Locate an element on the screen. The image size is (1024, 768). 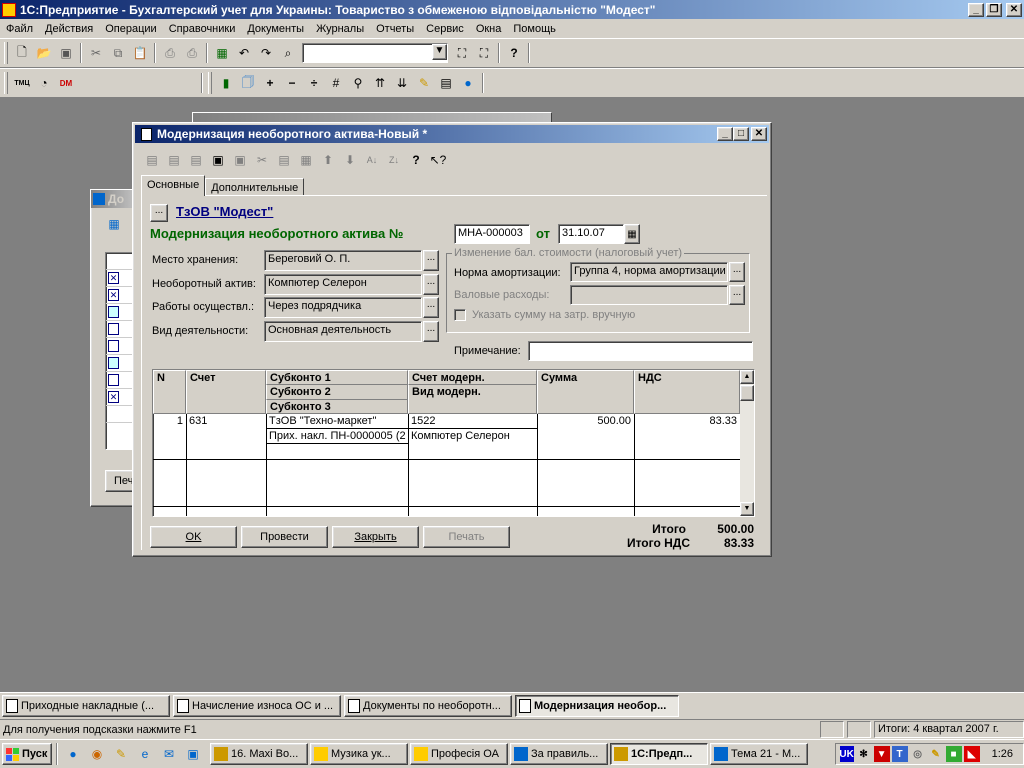
documents-window: До ▦ ✕ ✕ ✕ Печ is located at coordinates (117, 348).